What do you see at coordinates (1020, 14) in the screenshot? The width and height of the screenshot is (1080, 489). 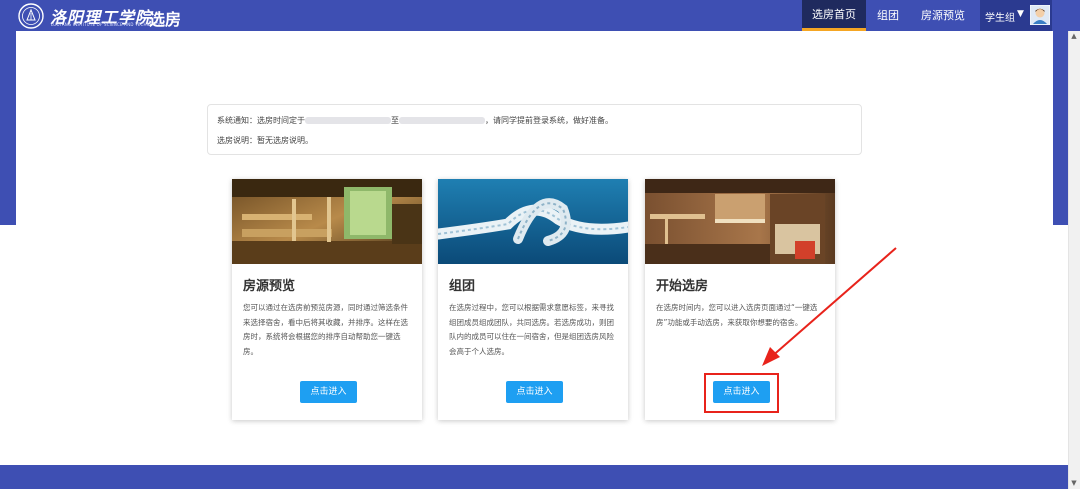 I see `caret-down-icon: ▼` at bounding box center [1020, 14].